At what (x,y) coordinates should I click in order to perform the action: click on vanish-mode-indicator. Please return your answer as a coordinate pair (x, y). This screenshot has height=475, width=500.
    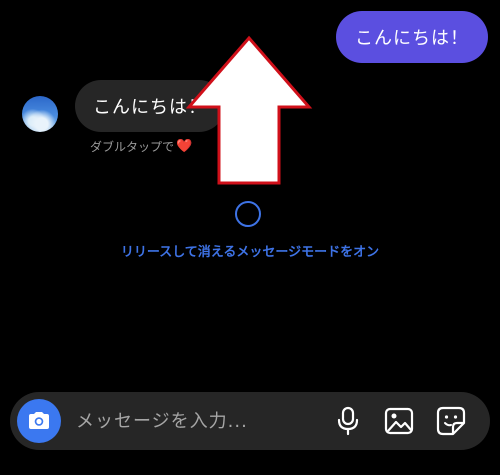
    Looking at the image, I should click on (248, 214).